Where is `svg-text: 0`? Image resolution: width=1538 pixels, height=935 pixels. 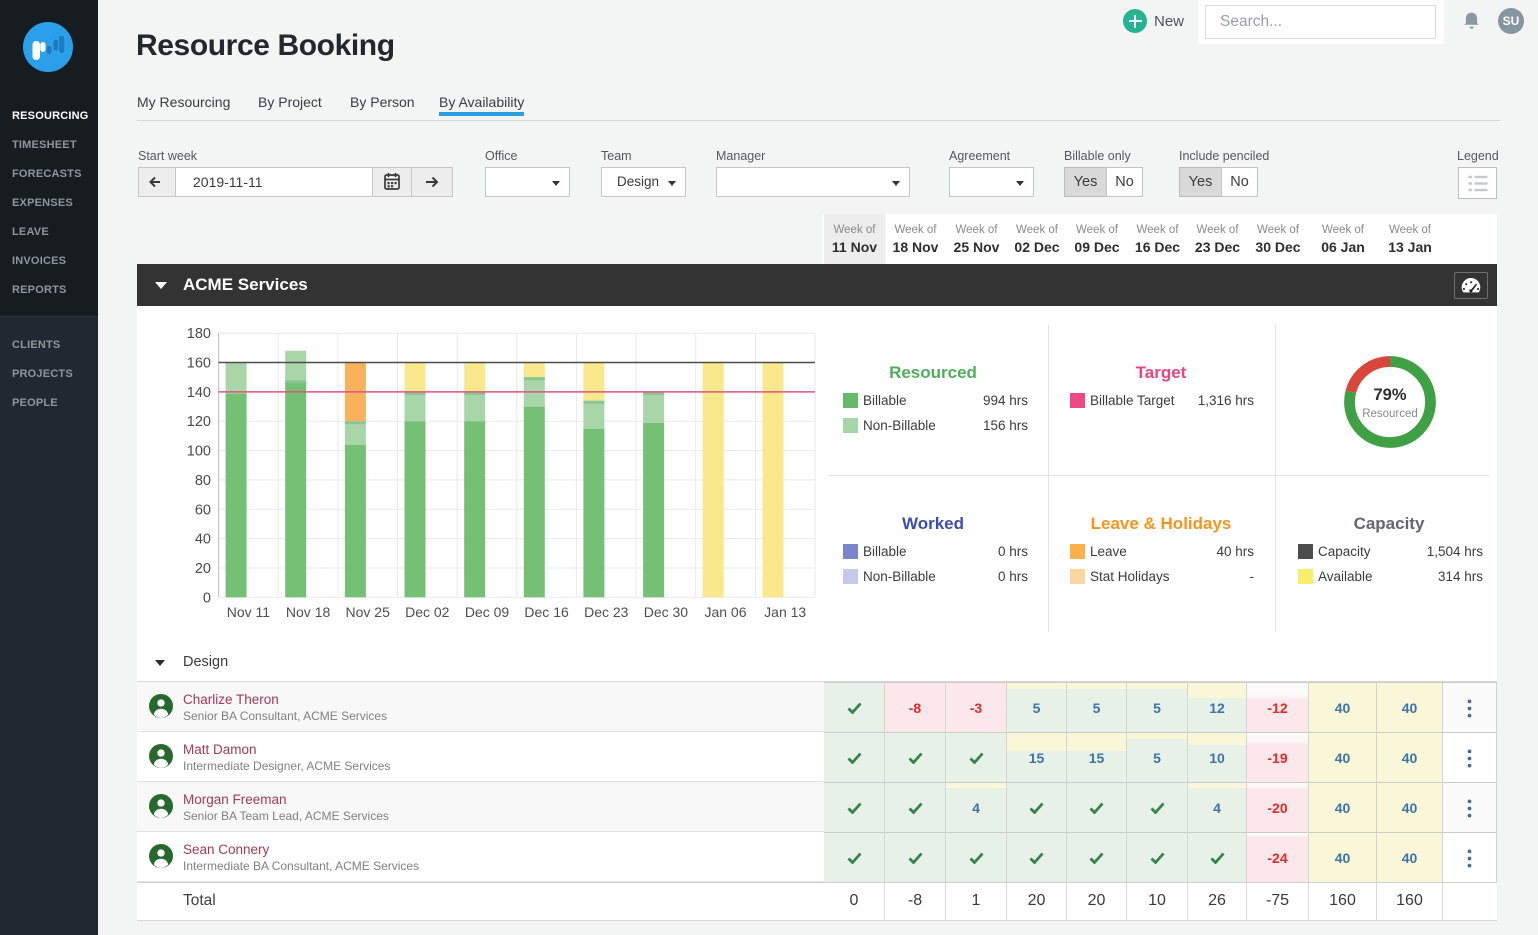 svg-text: 0 is located at coordinates (207, 598).